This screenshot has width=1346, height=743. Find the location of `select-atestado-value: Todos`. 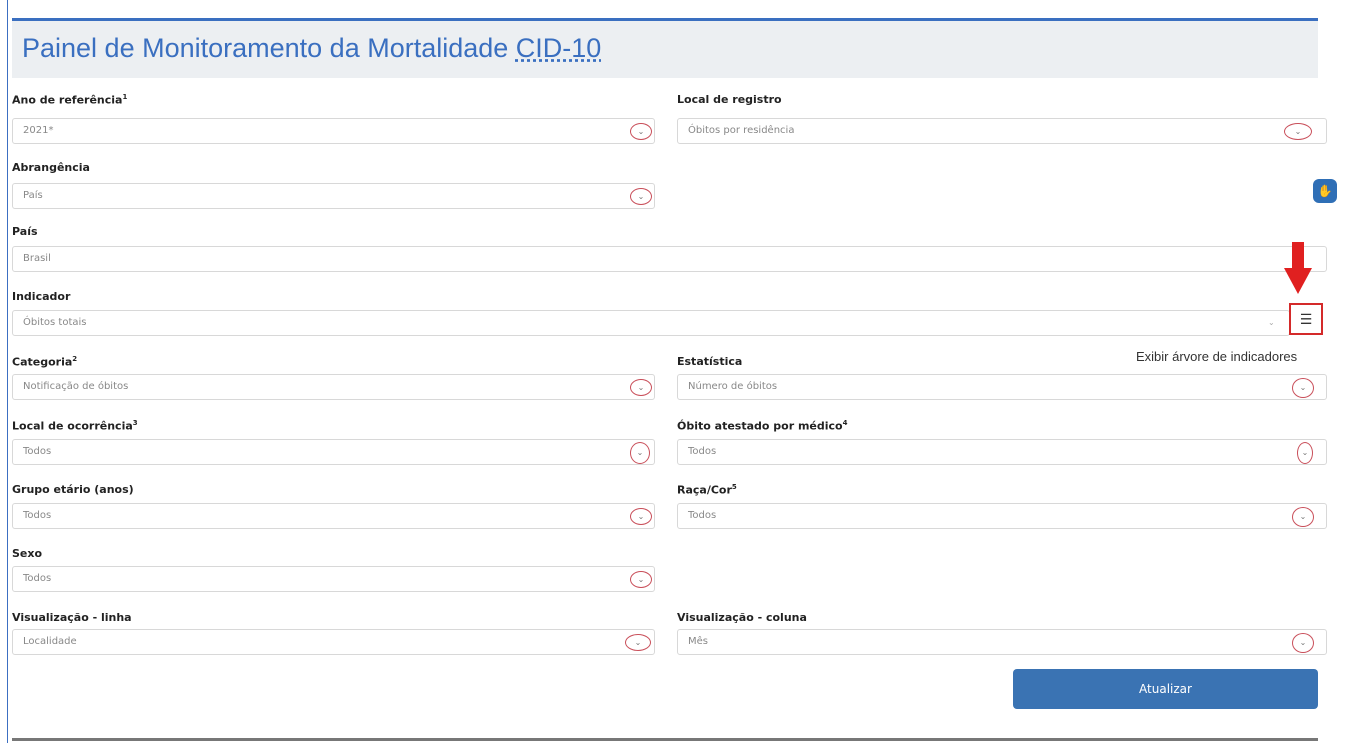

select-atestado-value: Todos is located at coordinates (702, 451).